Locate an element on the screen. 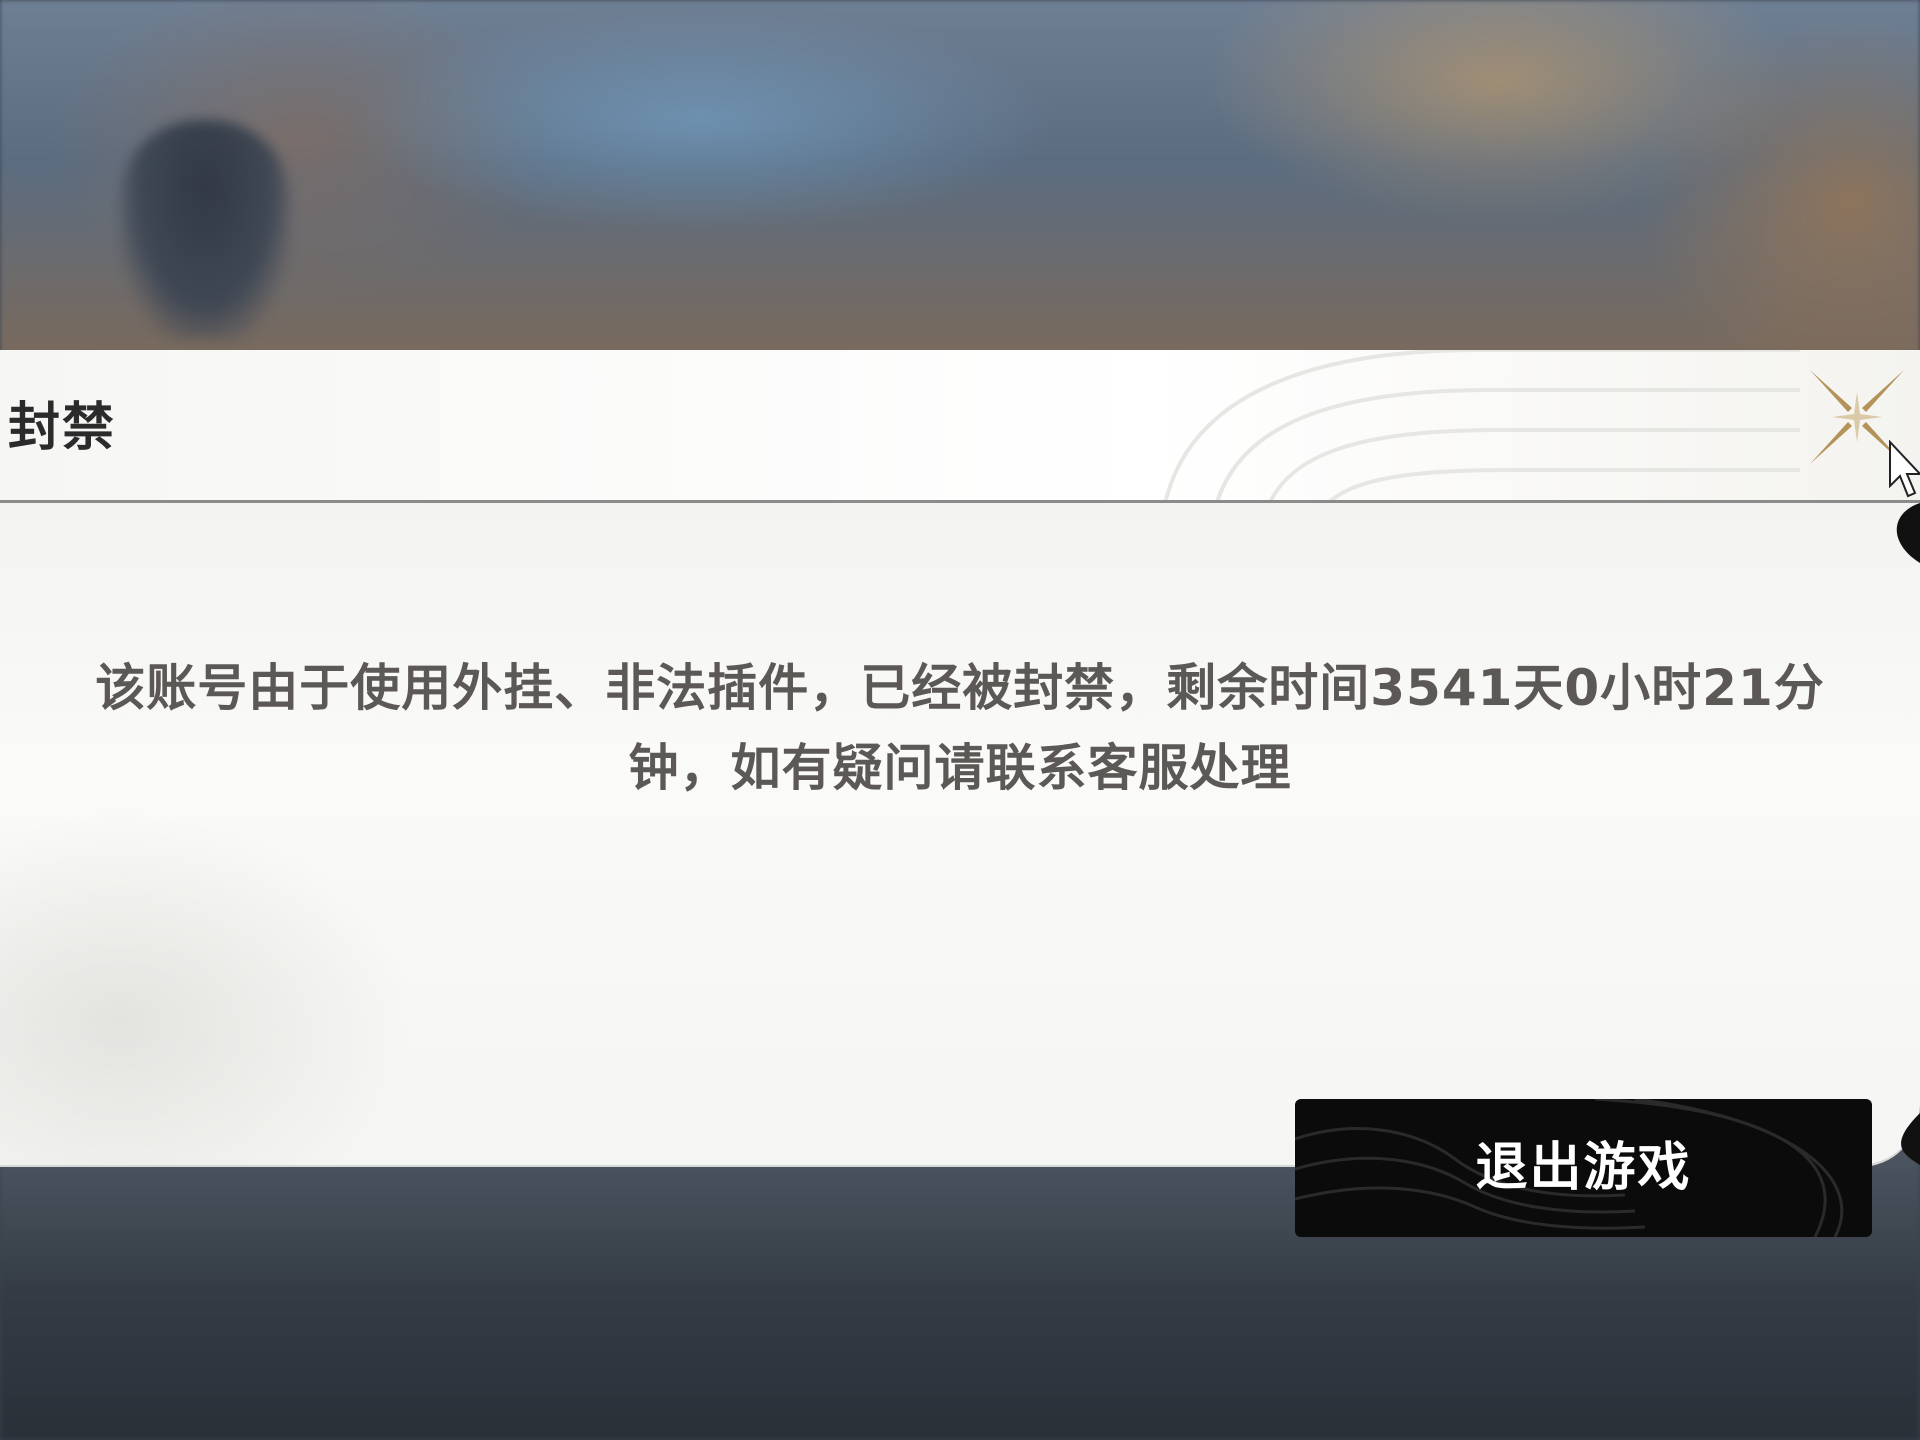  dialog-title: 封禁 is located at coordinates (62, 428).